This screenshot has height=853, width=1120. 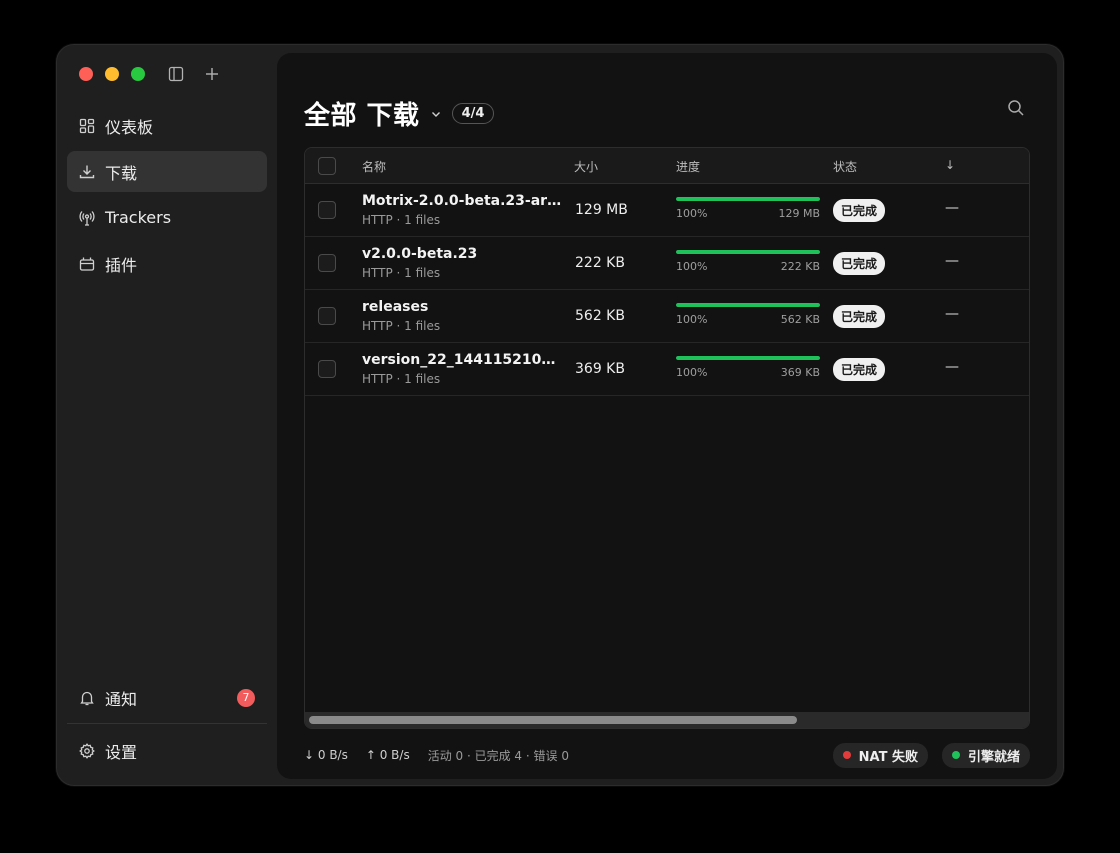 What do you see at coordinates (800, 319) in the screenshot?
I see `progress-downloaded: 562 KB` at bounding box center [800, 319].